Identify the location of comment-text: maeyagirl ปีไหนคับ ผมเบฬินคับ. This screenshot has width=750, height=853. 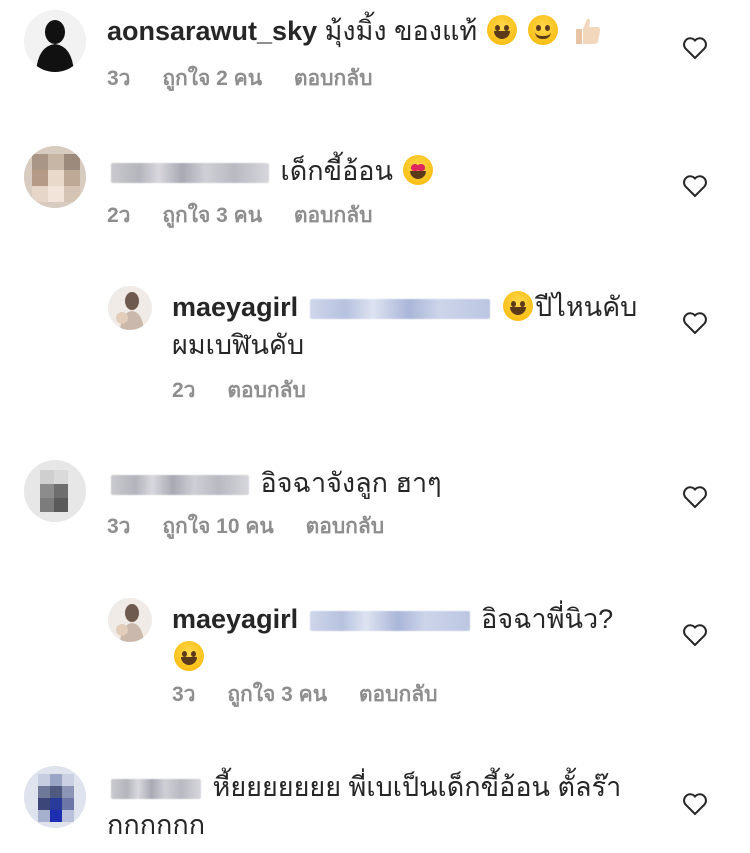
(407, 326).